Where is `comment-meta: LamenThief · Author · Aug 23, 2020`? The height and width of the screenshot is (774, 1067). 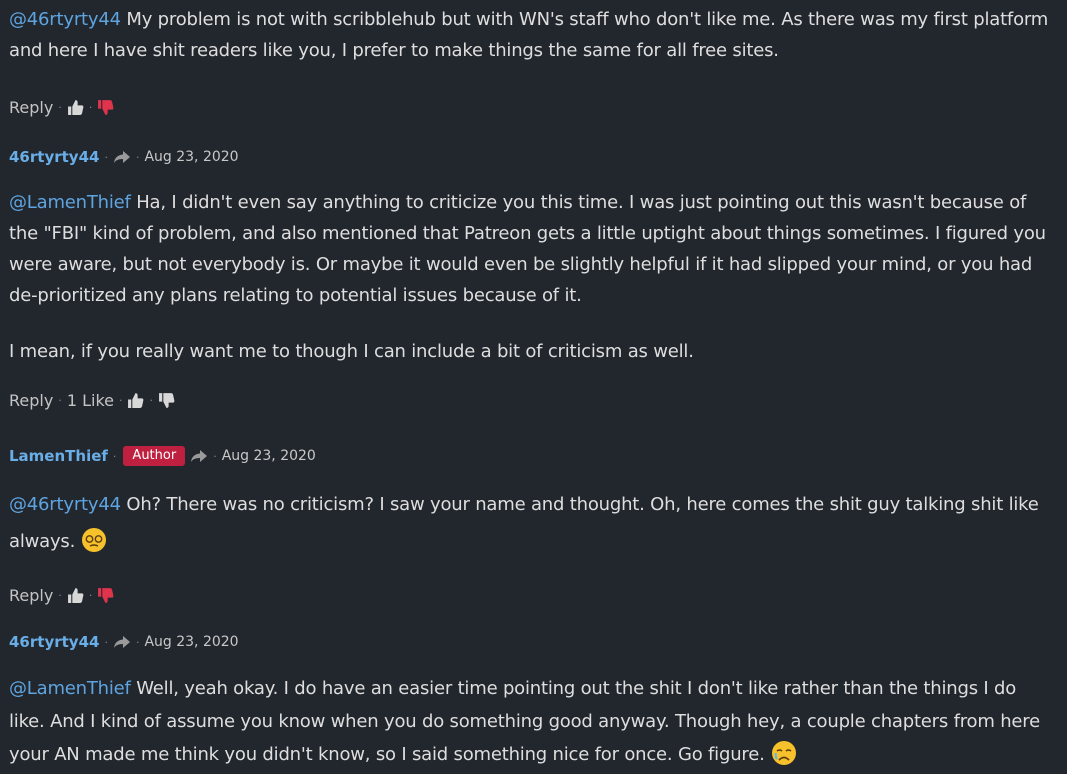
comment-meta: LamenThief · Author · Aug 23, 2020 is located at coordinates (533, 456).